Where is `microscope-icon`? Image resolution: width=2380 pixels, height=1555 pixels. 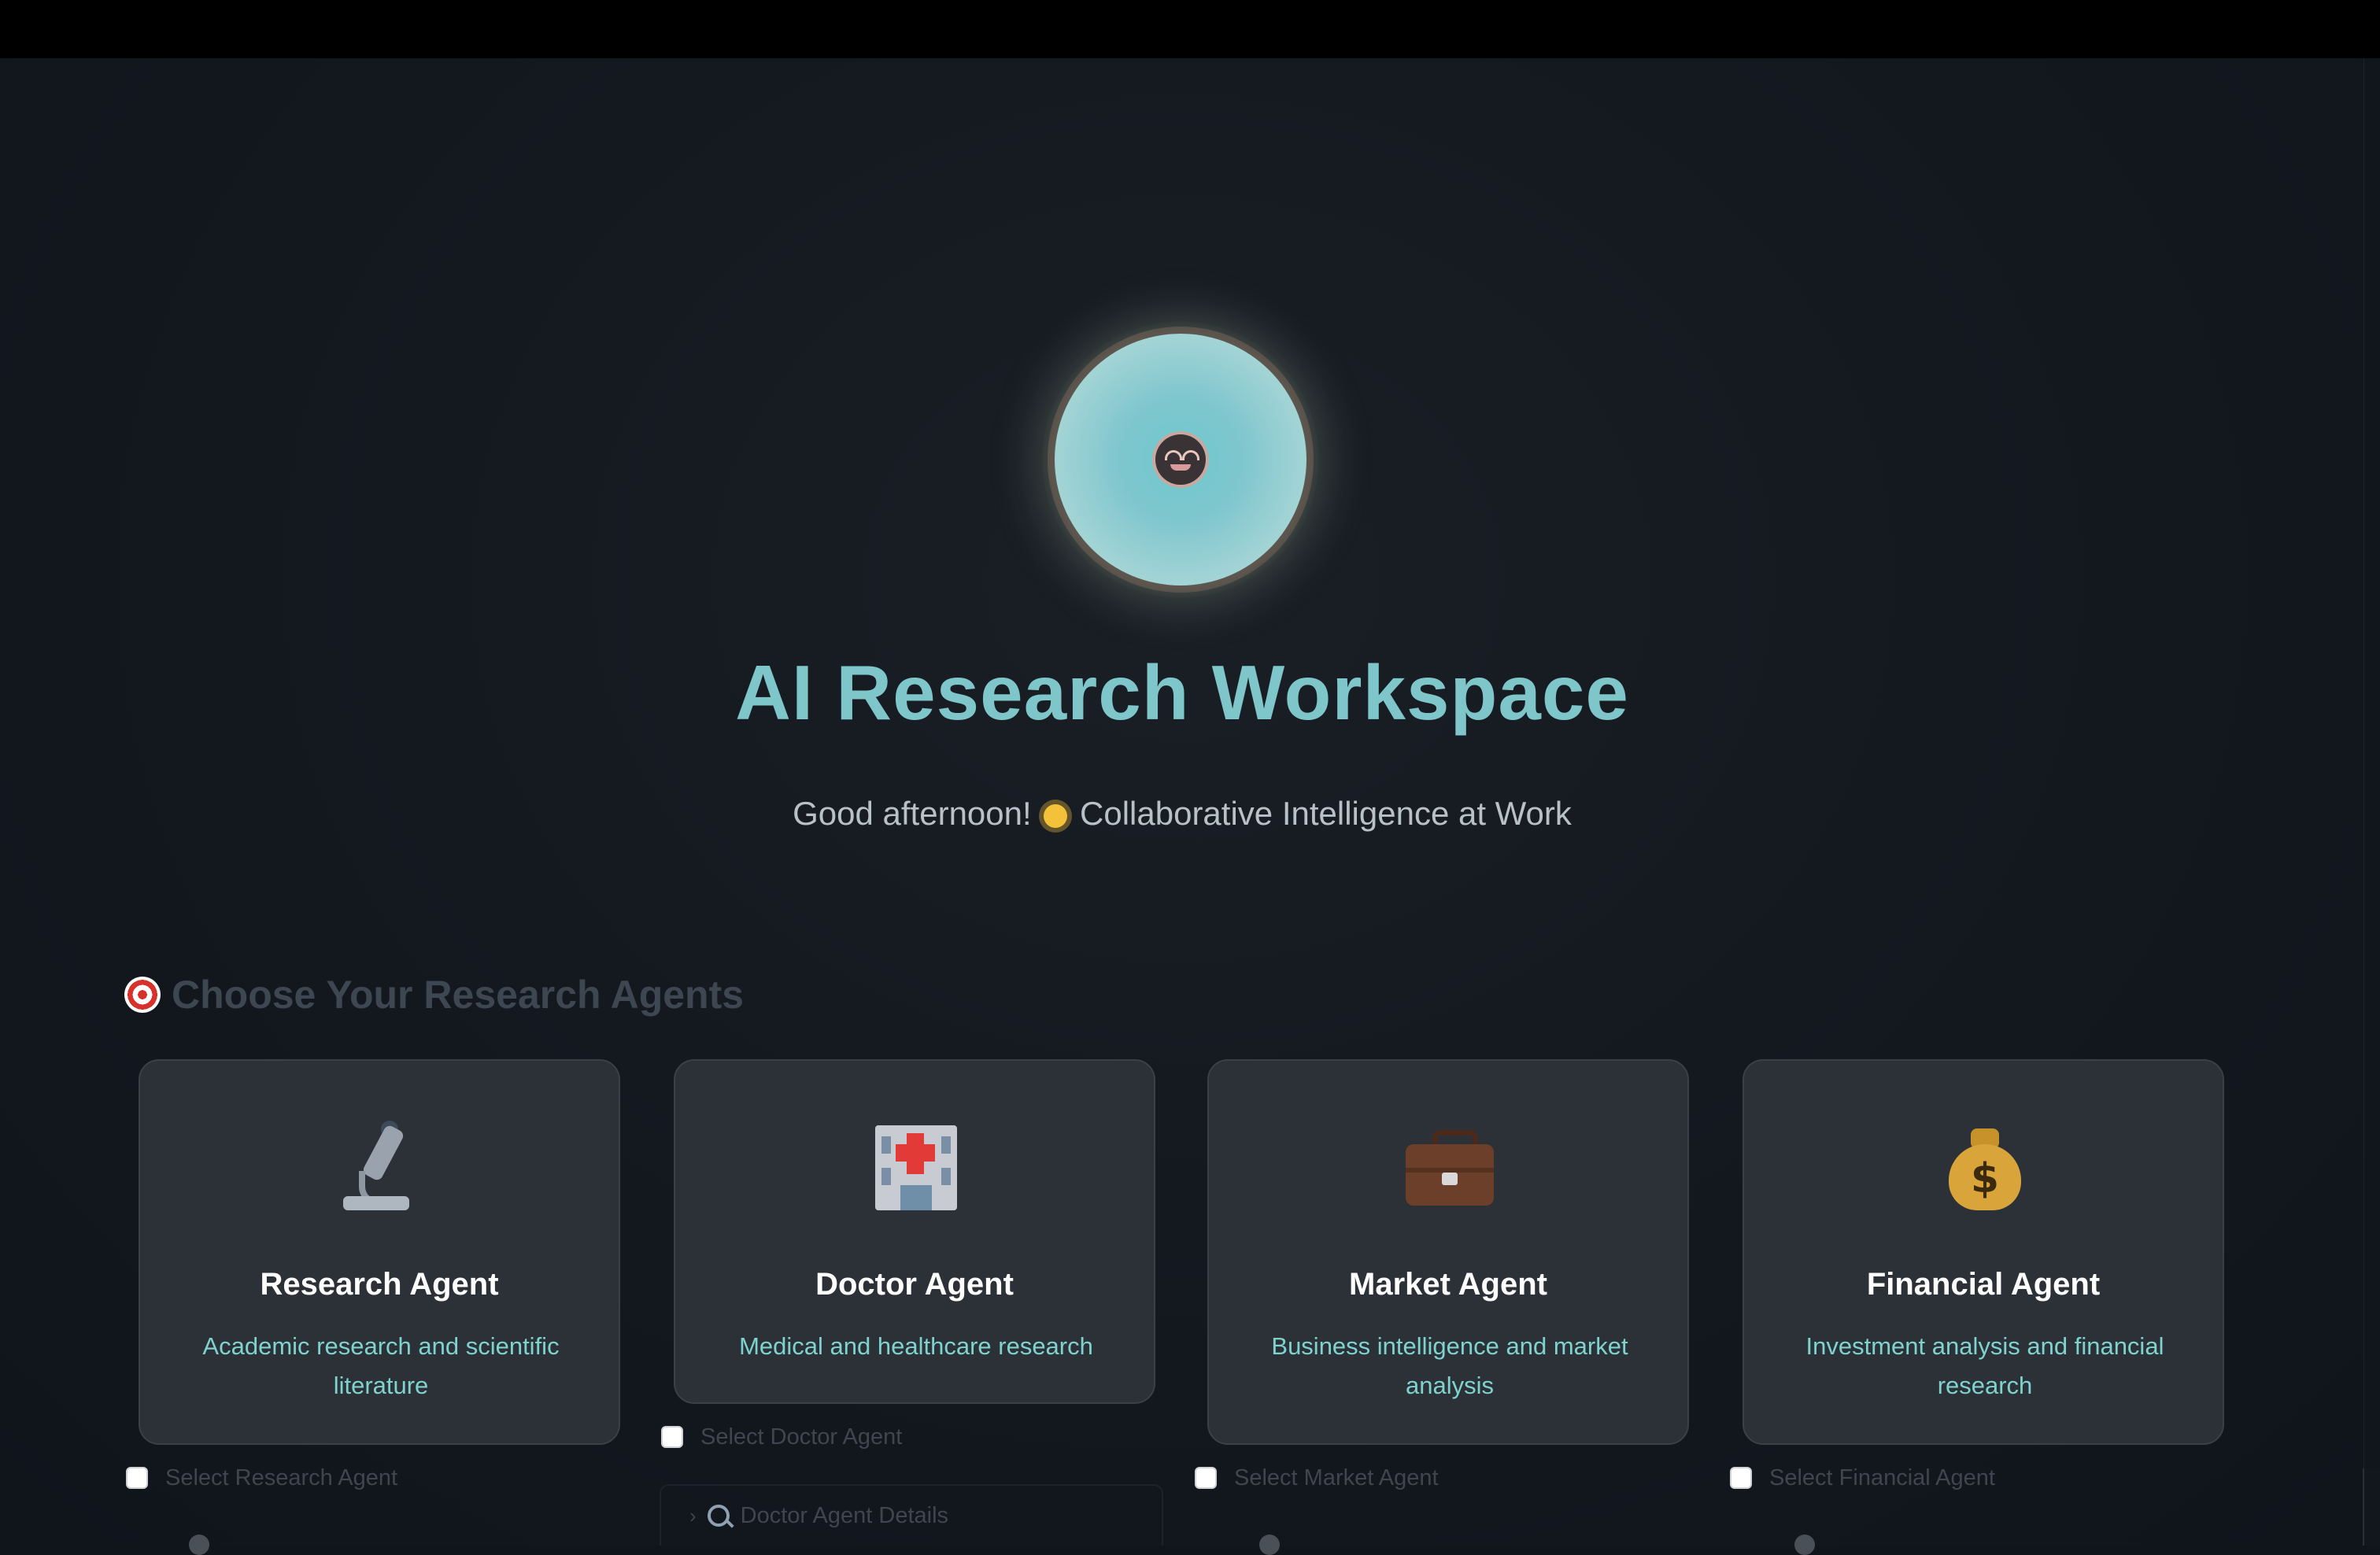 microscope-icon is located at coordinates (381, 1168).